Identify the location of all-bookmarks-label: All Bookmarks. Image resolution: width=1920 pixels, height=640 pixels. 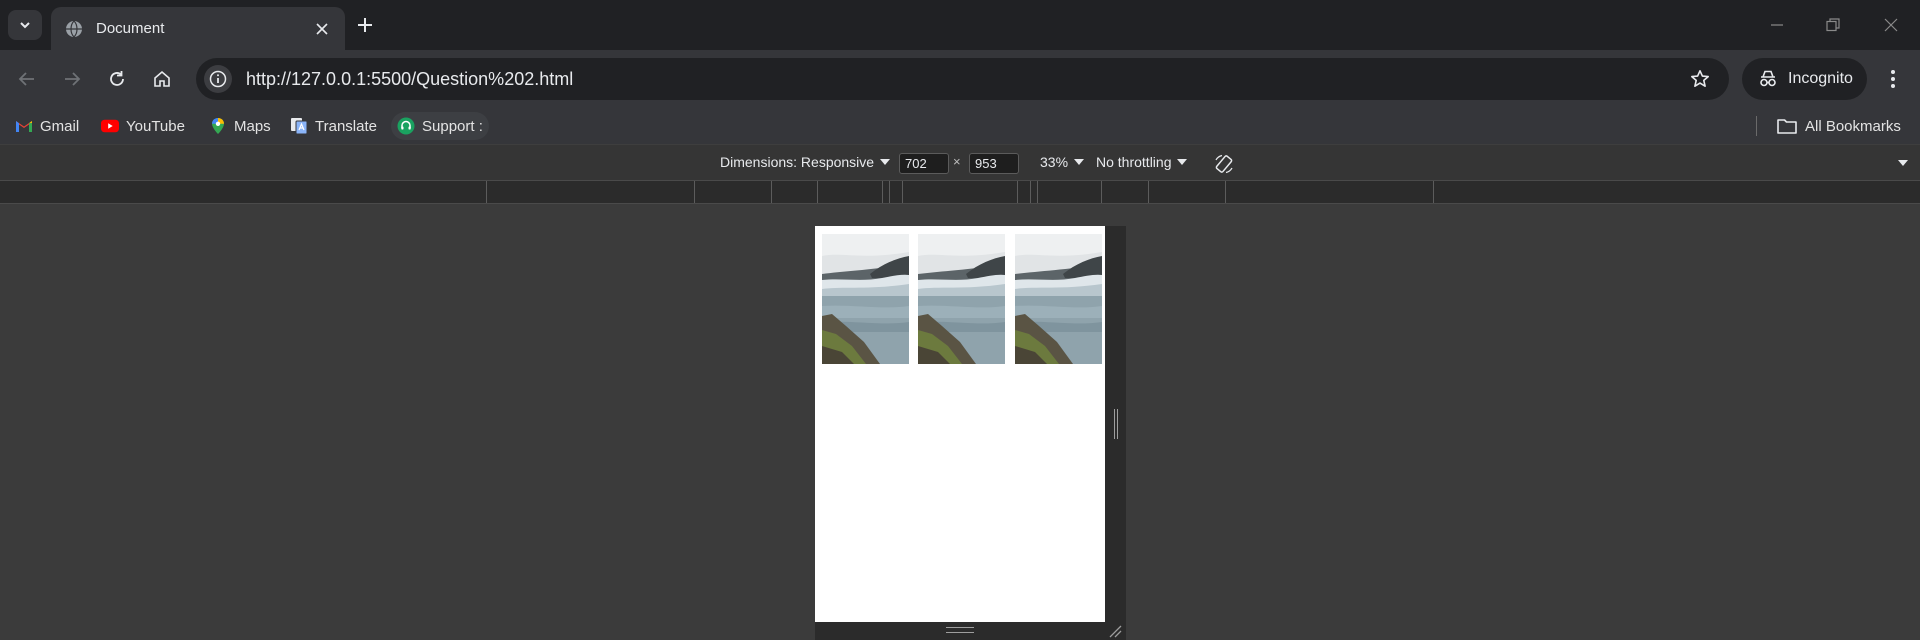
(1853, 126).